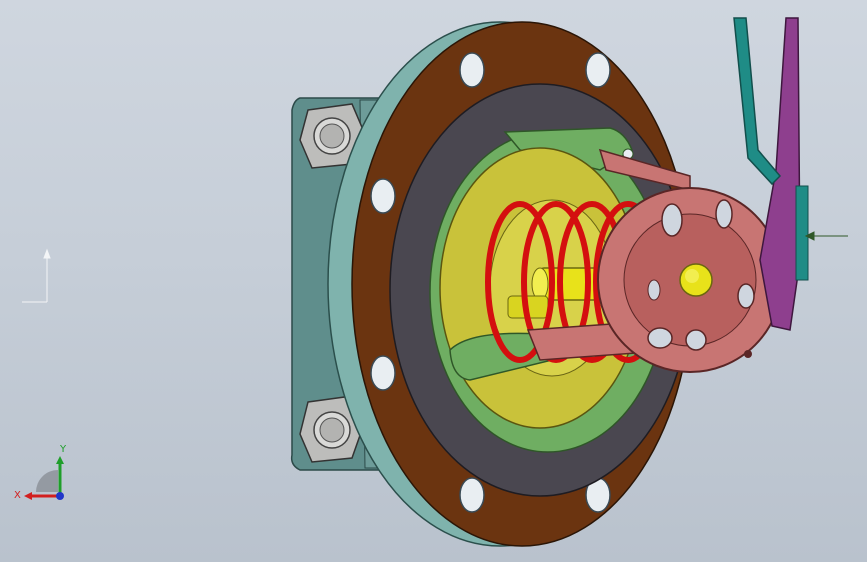 This screenshot has width=867, height=562. Describe the element at coordinates (17, 495) in the screenshot. I see `x-axis-label: X` at that location.